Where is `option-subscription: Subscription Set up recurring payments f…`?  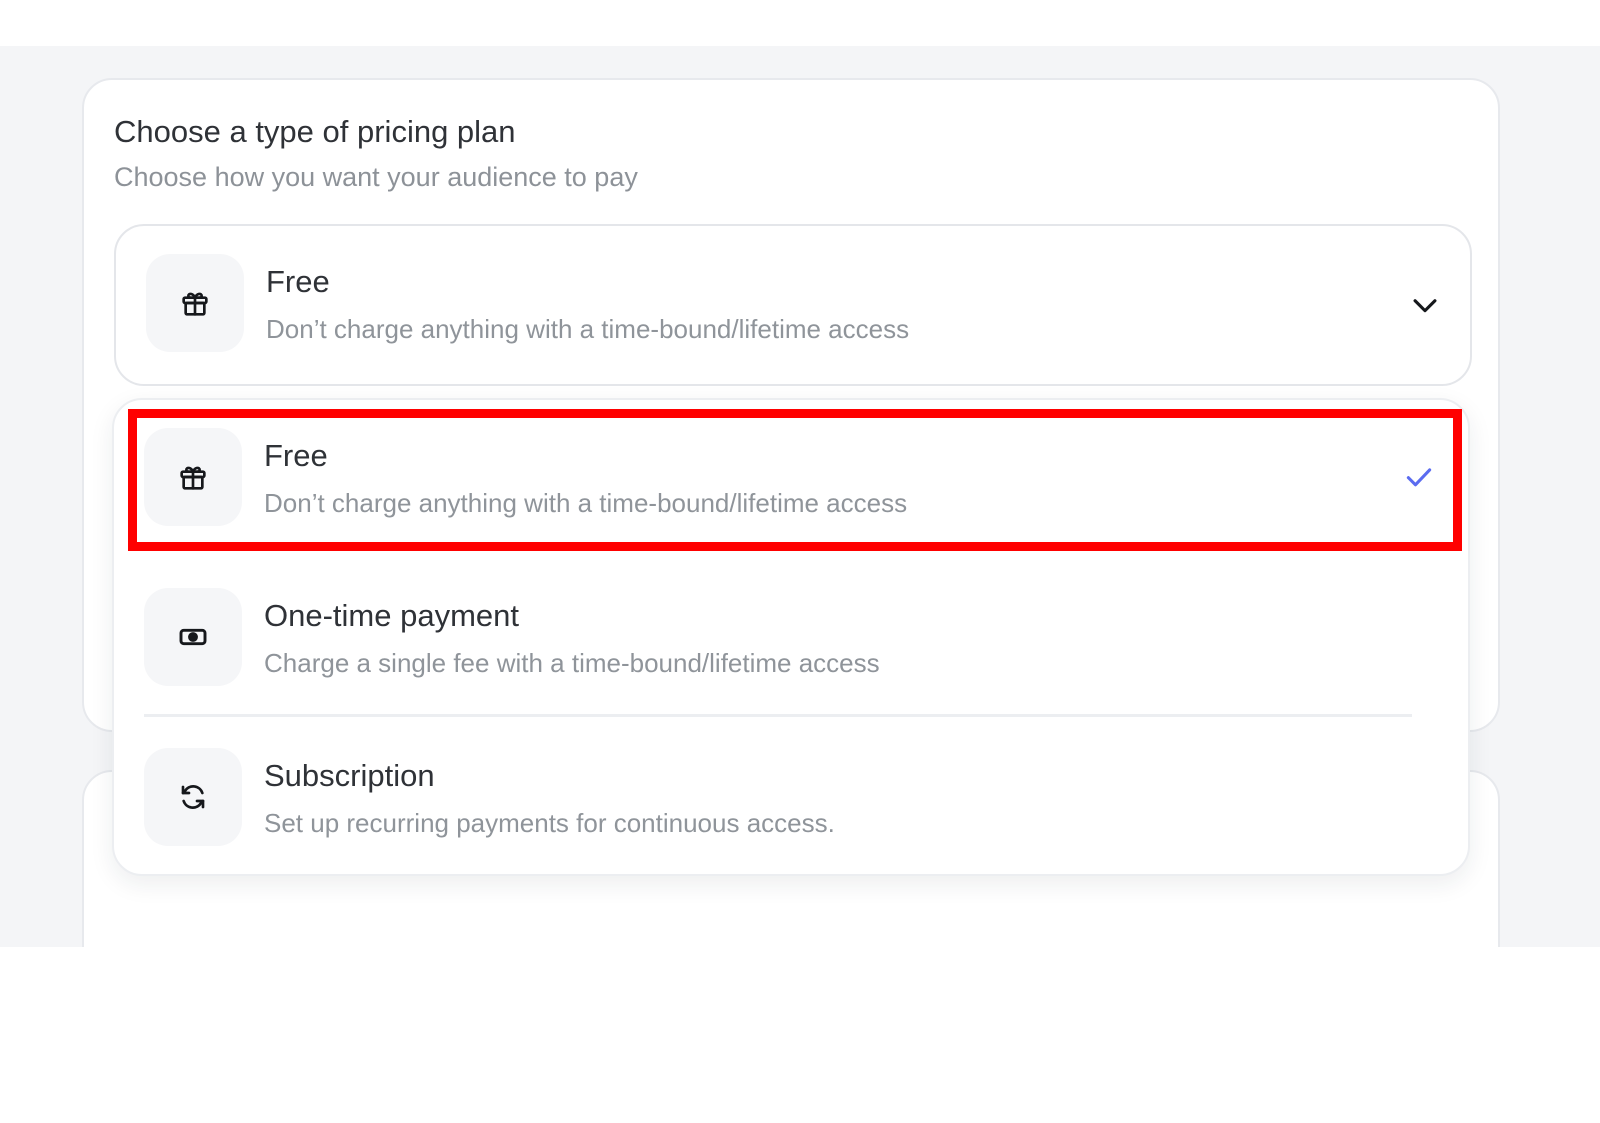
option-subscription: Subscription Set up recurring payments f… is located at coordinates (791, 795).